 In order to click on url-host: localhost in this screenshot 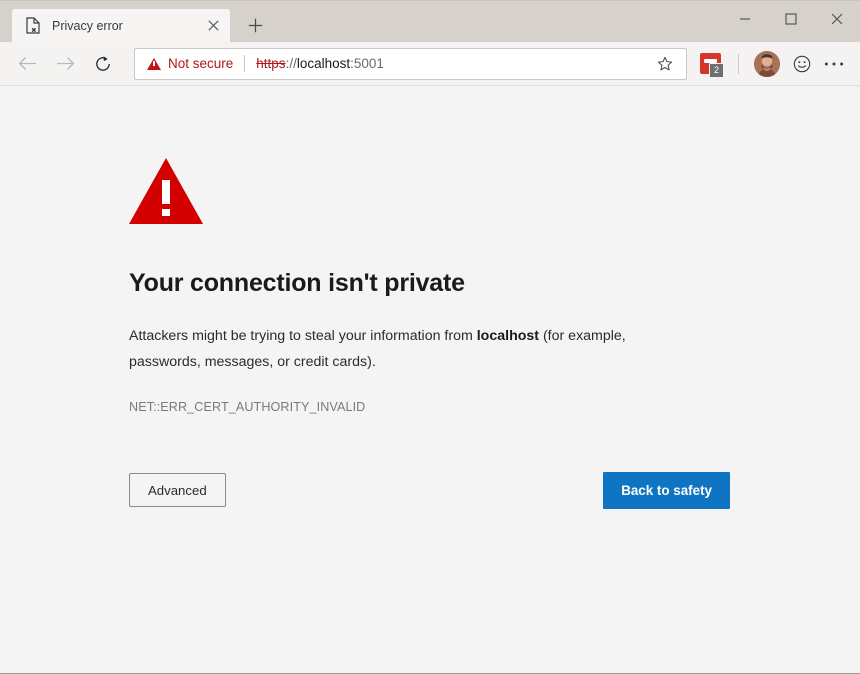, I will do `click(323, 63)`.